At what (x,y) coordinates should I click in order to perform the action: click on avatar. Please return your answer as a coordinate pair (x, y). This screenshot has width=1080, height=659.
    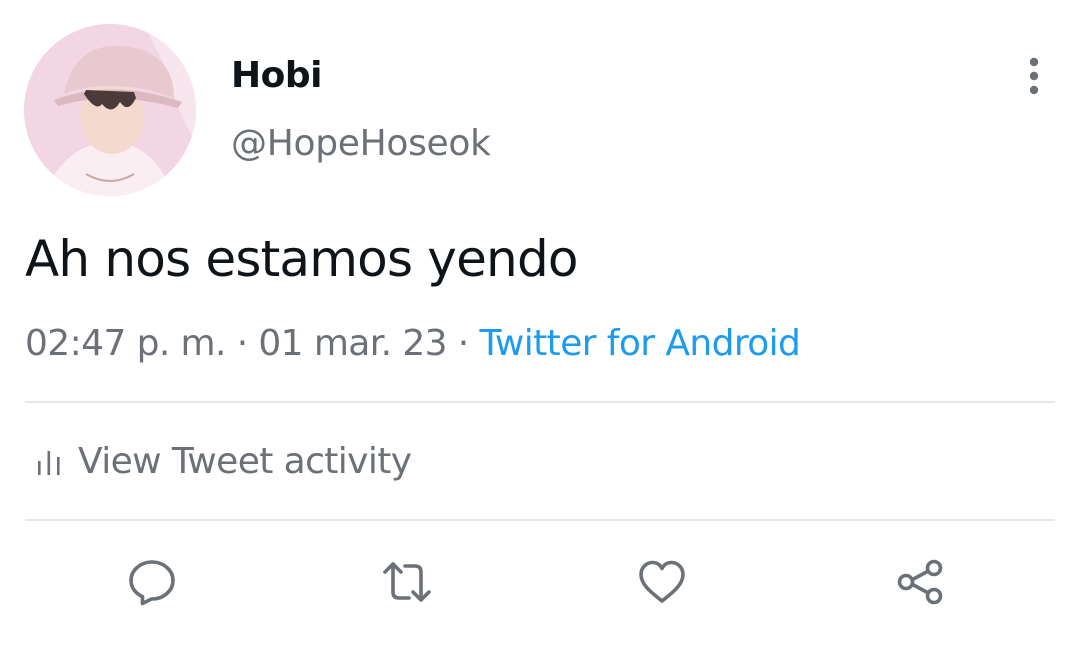
    Looking at the image, I should click on (110, 110).